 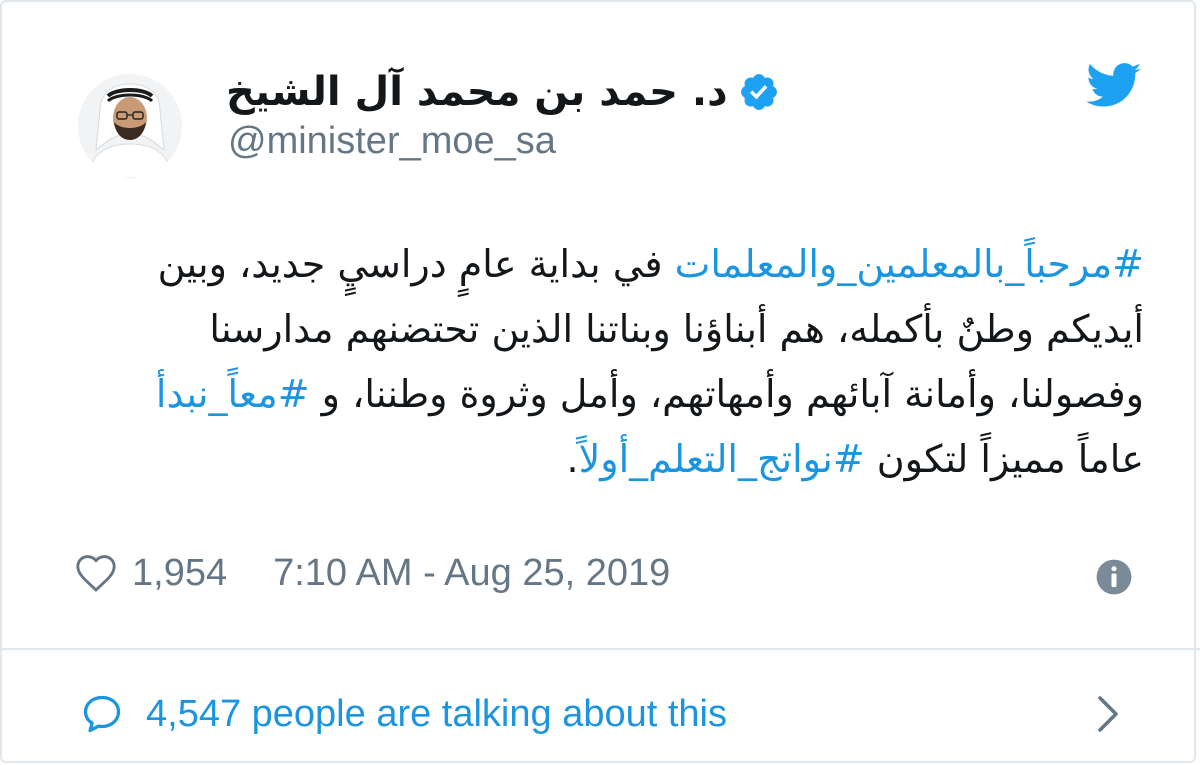 I want to click on verified-badge-icon, so click(x=759, y=92).